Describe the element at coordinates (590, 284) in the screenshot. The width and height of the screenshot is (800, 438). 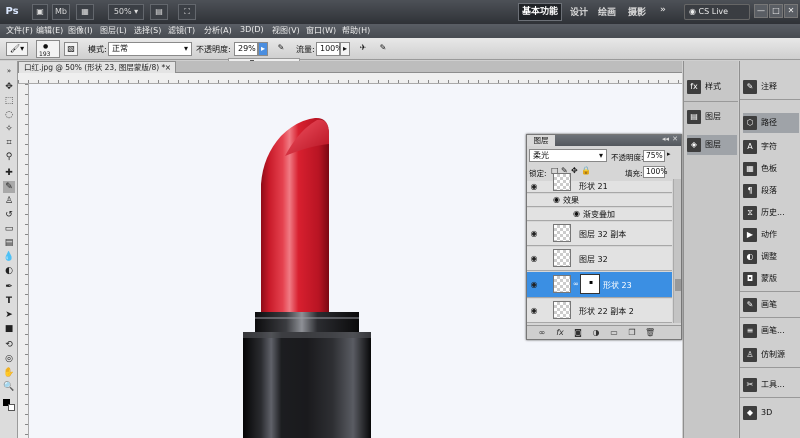
I see `layer-mask-thumbnail: ▪` at that location.